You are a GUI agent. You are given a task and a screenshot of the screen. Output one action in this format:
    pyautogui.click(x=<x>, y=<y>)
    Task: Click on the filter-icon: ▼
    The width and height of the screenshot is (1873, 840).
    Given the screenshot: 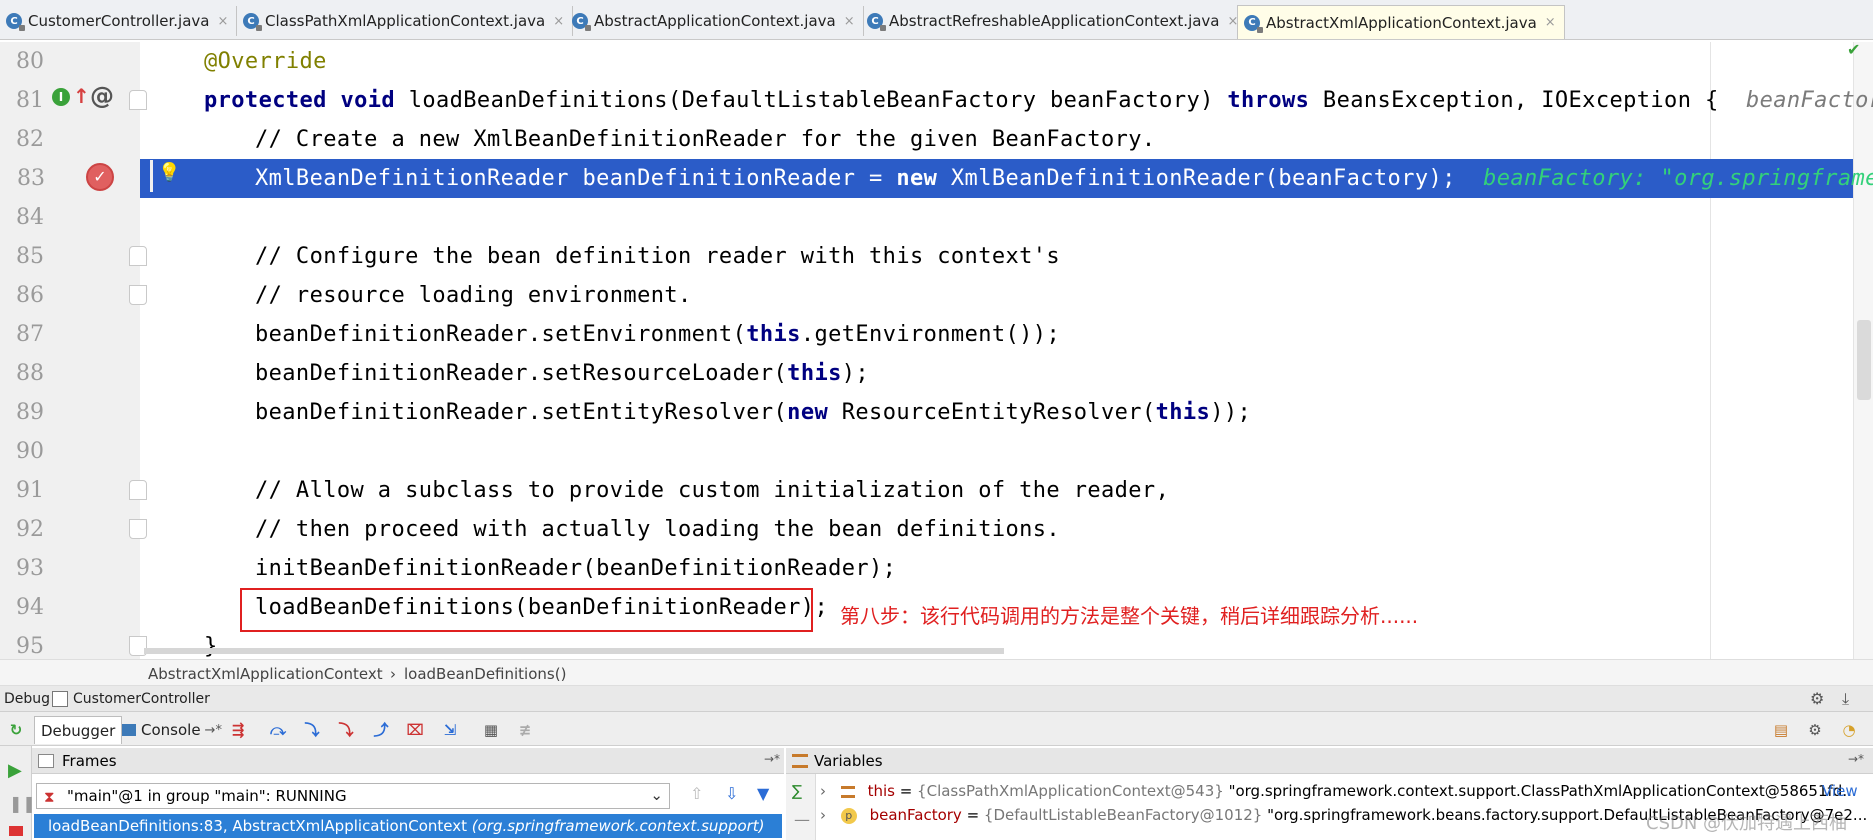 What is the action you would take?
    pyautogui.click(x=763, y=793)
    